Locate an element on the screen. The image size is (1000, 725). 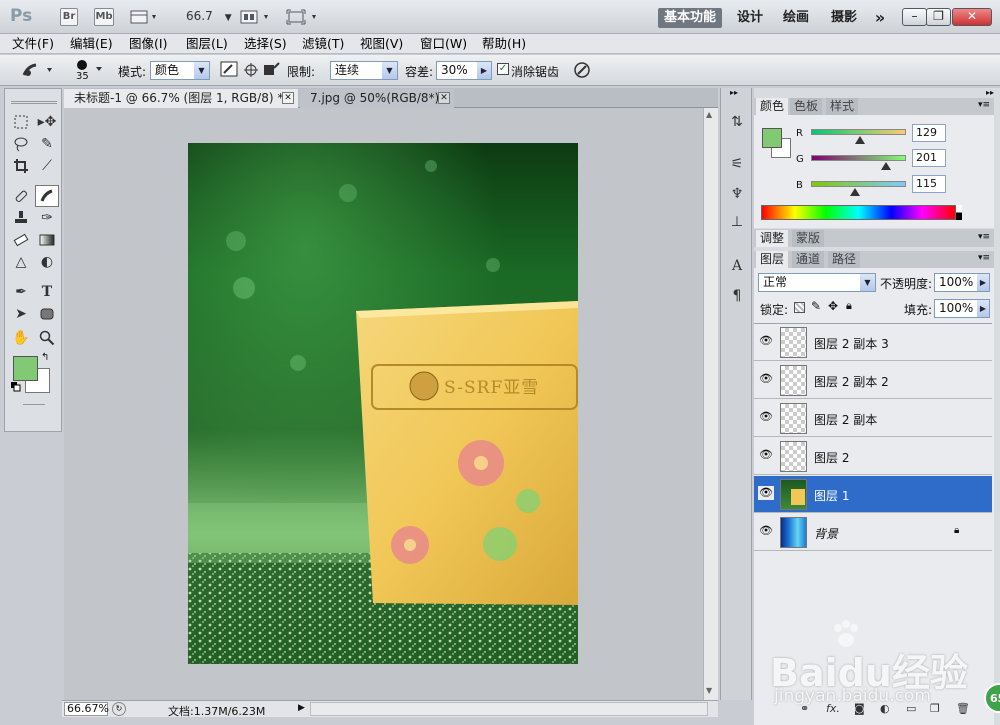
blue-value-input: 115 is located at coordinates (929, 184).